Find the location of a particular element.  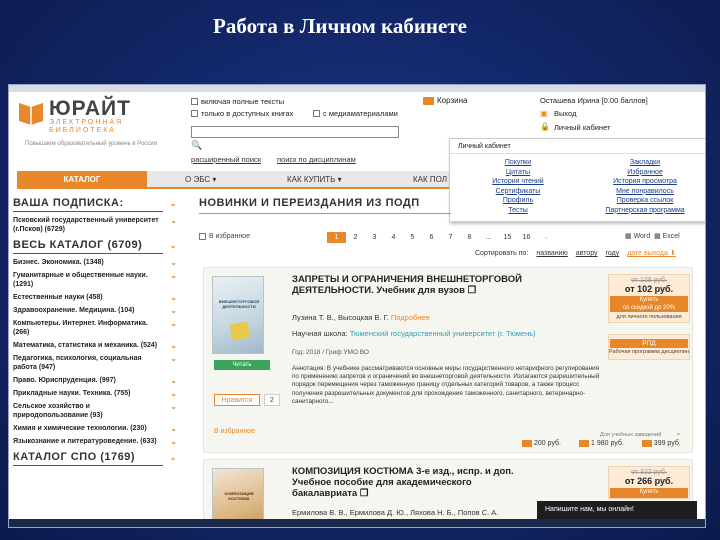

catalog-heading: ВЕСЬ КАТАЛОГ (6709) ⌄ is located at coordinates (94, 246).